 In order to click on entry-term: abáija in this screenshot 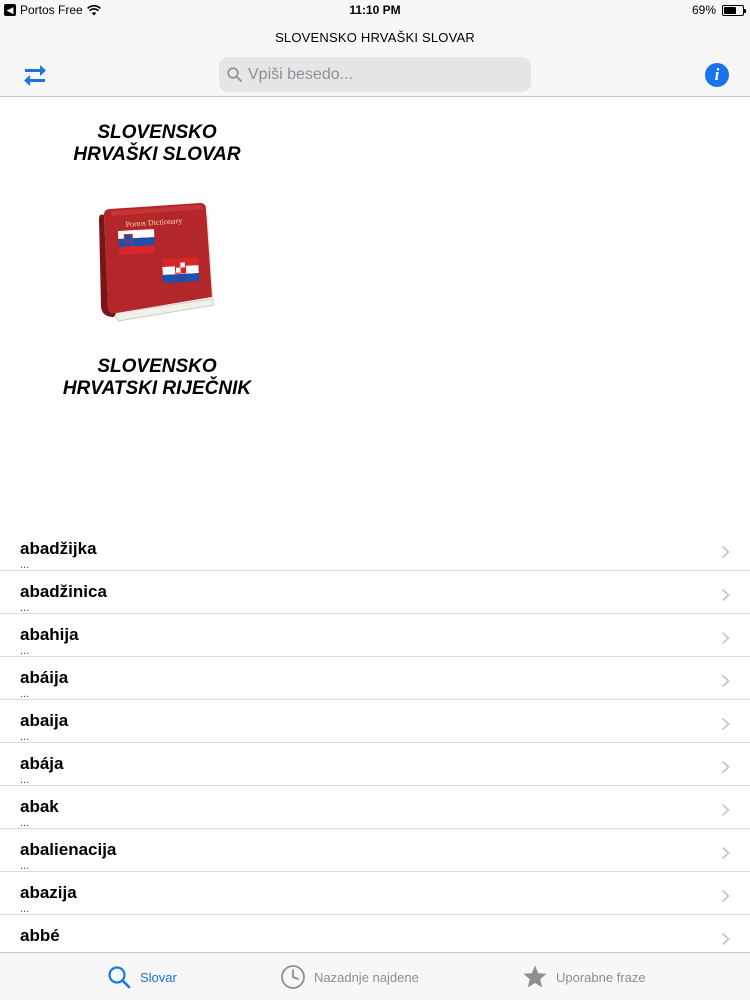, I will do `click(44, 677)`.